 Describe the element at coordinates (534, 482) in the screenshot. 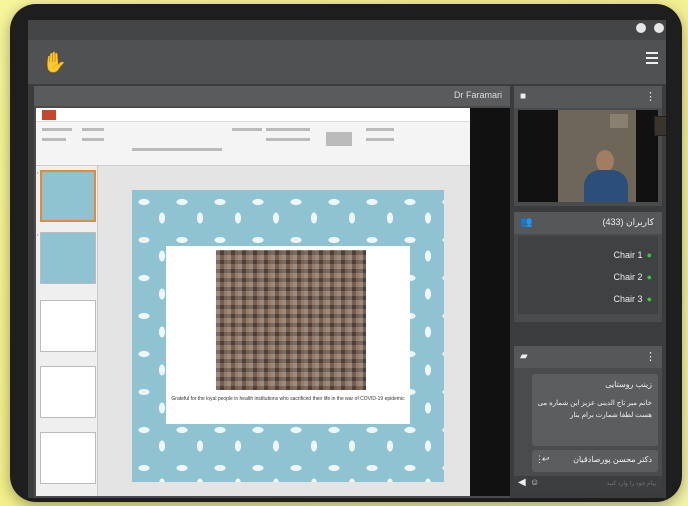

I see `emoji-icon: ☺` at that location.